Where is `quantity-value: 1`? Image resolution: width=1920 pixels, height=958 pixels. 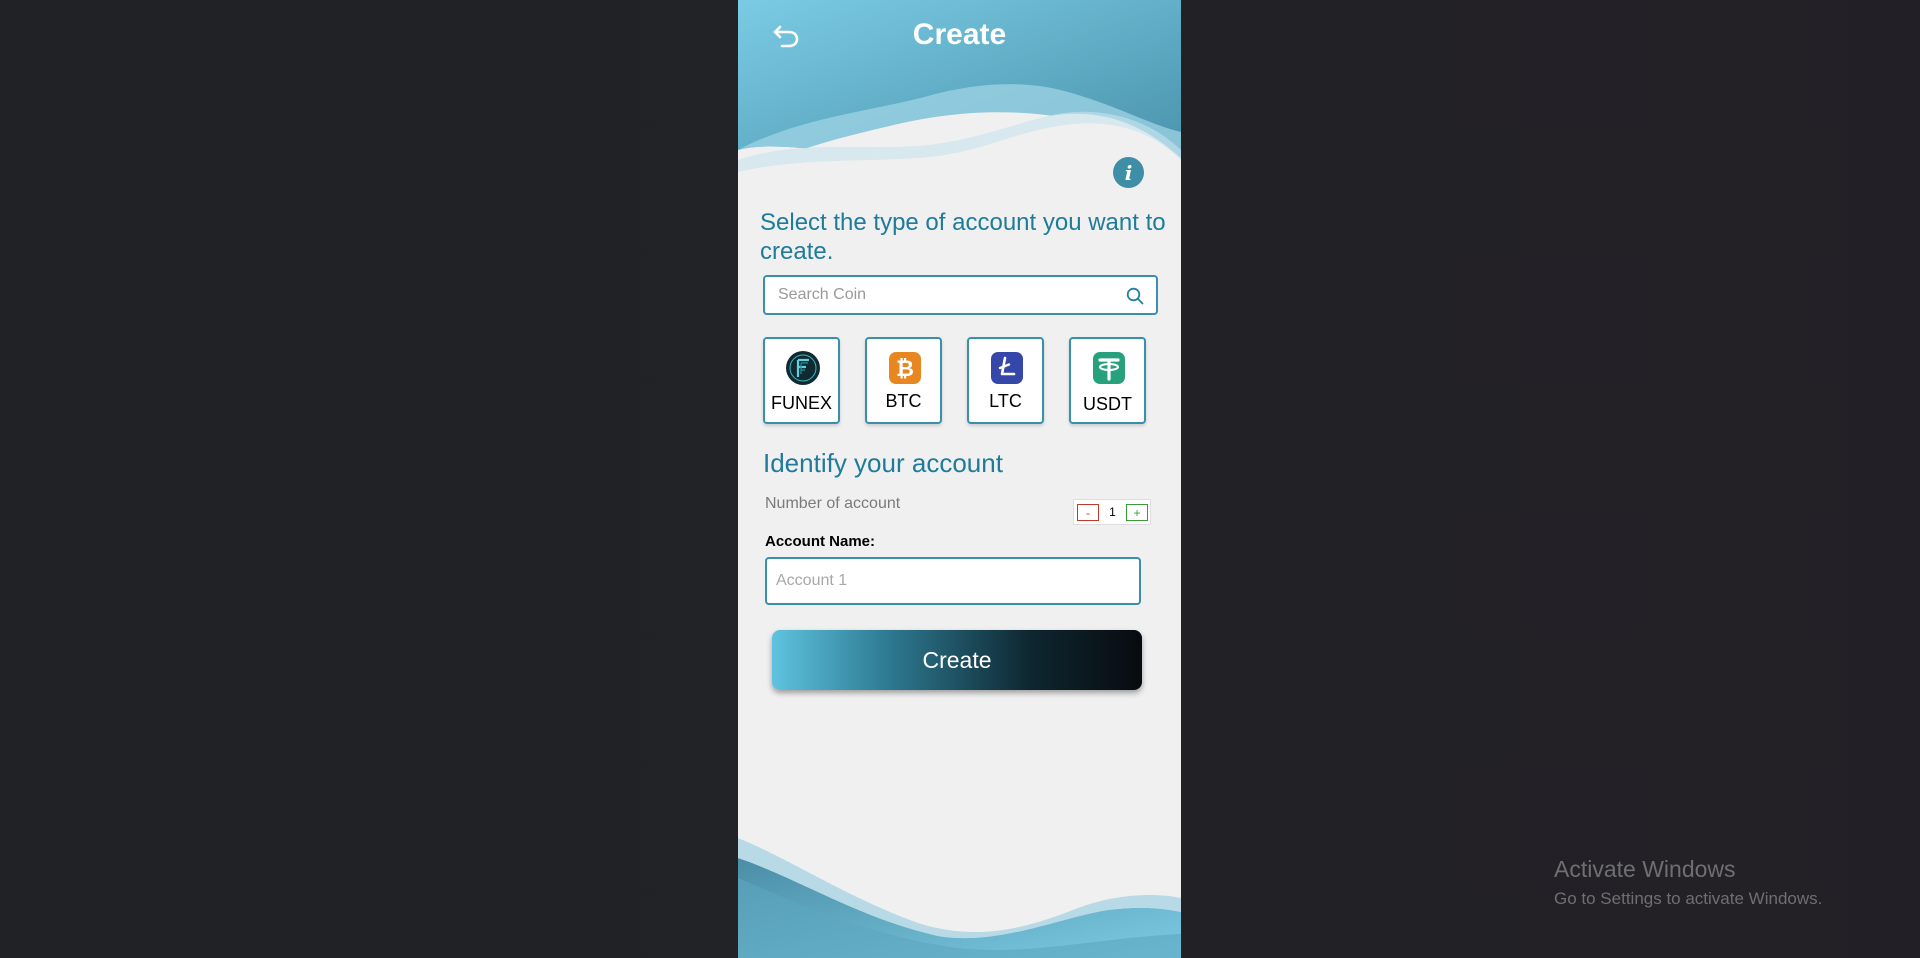 quantity-value: 1 is located at coordinates (1112, 512).